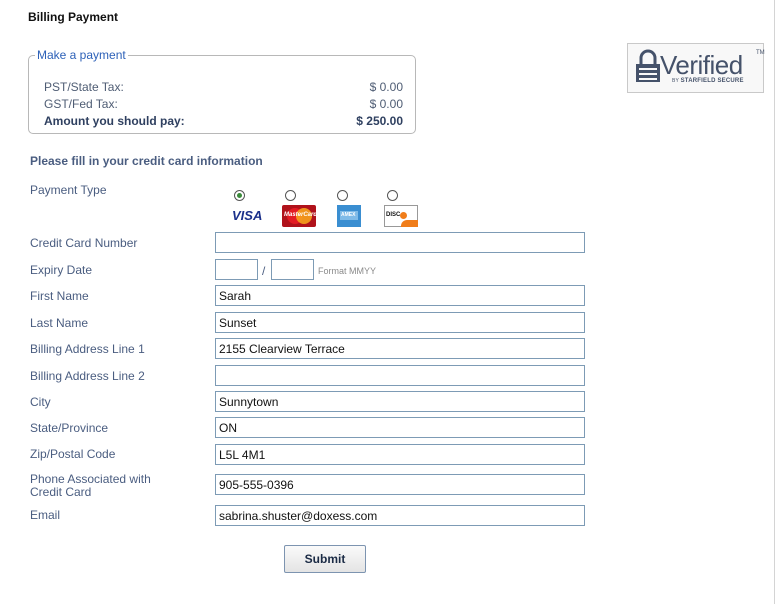  Describe the element at coordinates (400, 322) in the screenshot. I see `last-name-input` at that location.